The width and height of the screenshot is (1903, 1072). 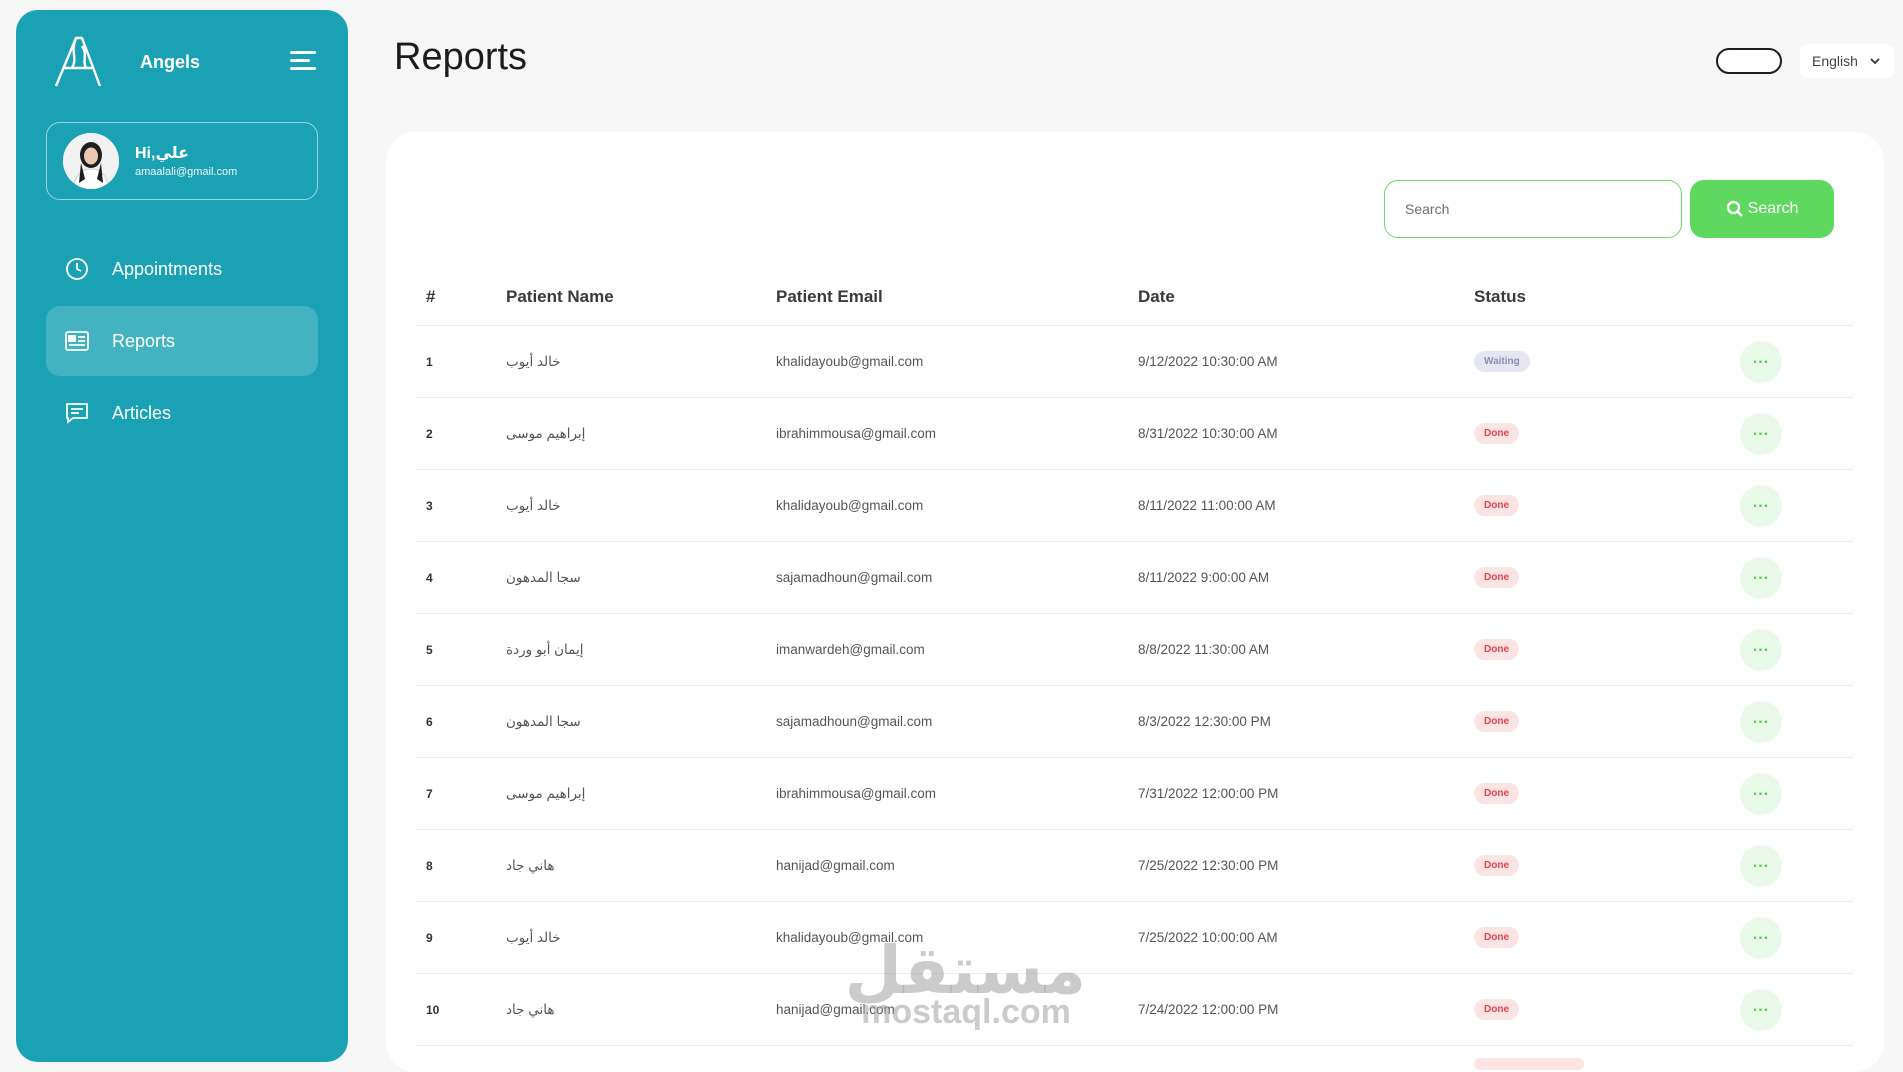 What do you see at coordinates (429, 793) in the screenshot?
I see `row-number: 7` at bounding box center [429, 793].